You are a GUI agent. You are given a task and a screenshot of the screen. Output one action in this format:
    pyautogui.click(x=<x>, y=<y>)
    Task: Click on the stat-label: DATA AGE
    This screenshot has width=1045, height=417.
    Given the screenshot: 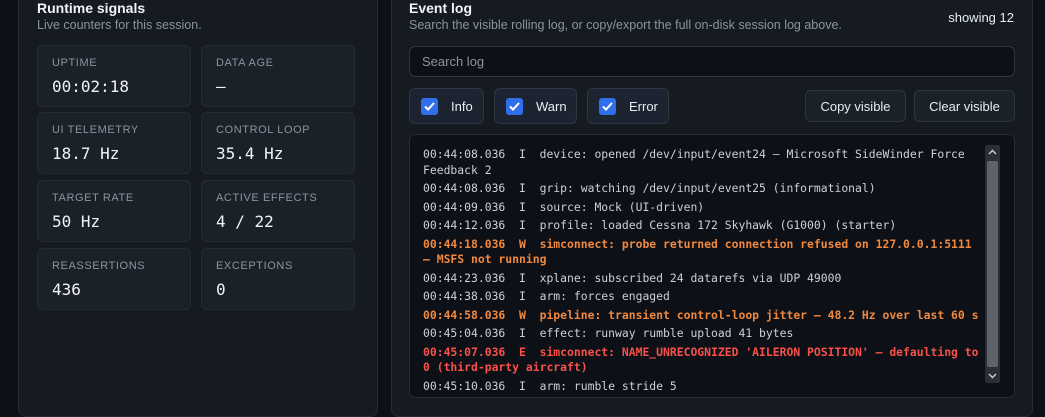 What is the action you would take?
    pyautogui.click(x=245, y=63)
    